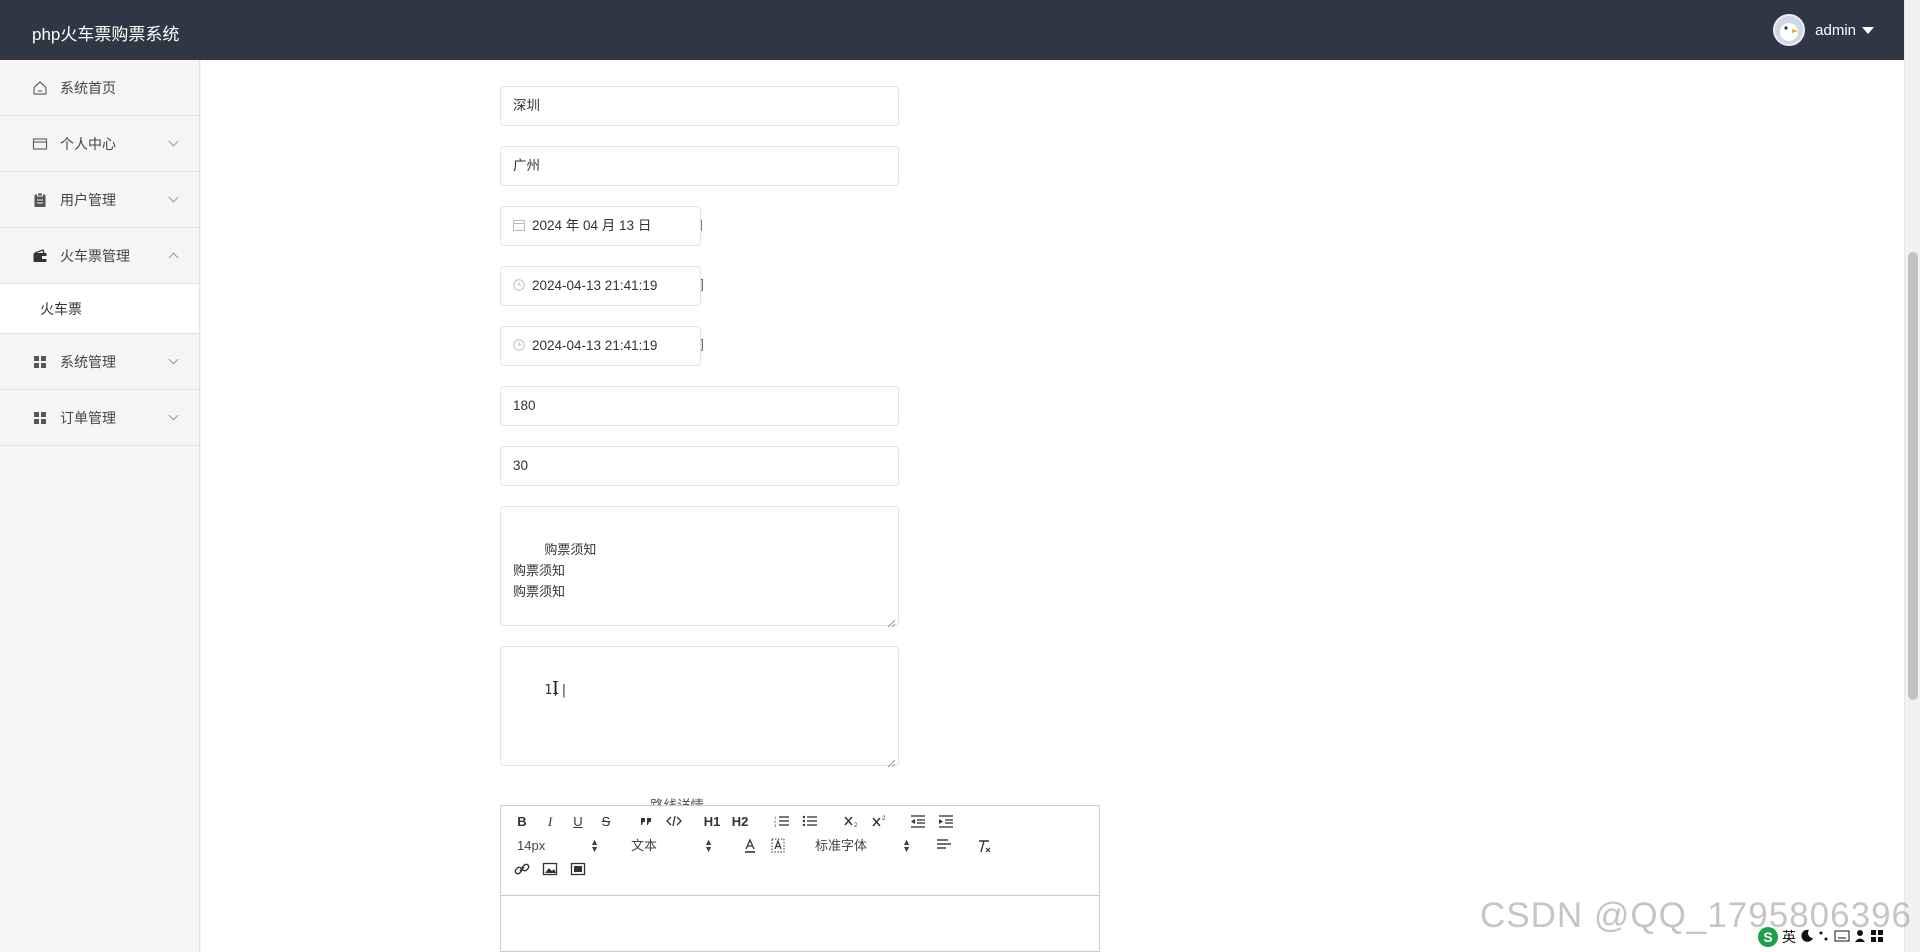 Image resolution: width=1920 pixels, height=952 pixels. I want to click on wallet-icon, so click(40, 256).